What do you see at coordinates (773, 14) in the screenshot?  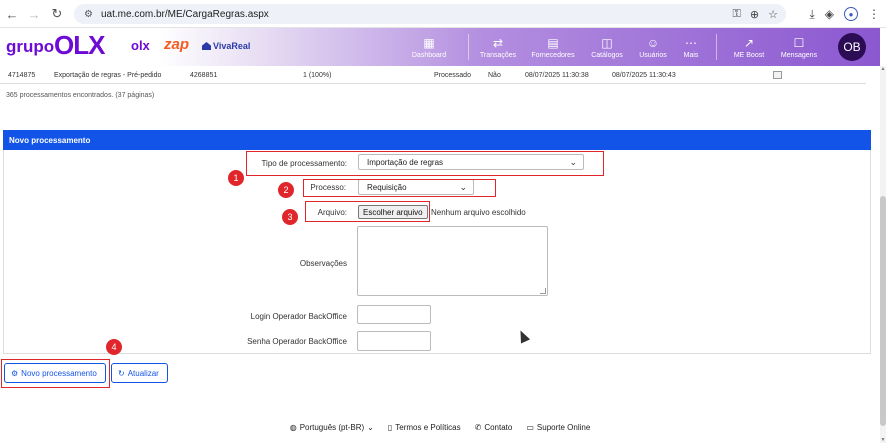 I see `bookmark-star-icon: ☆` at bounding box center [773, 14].